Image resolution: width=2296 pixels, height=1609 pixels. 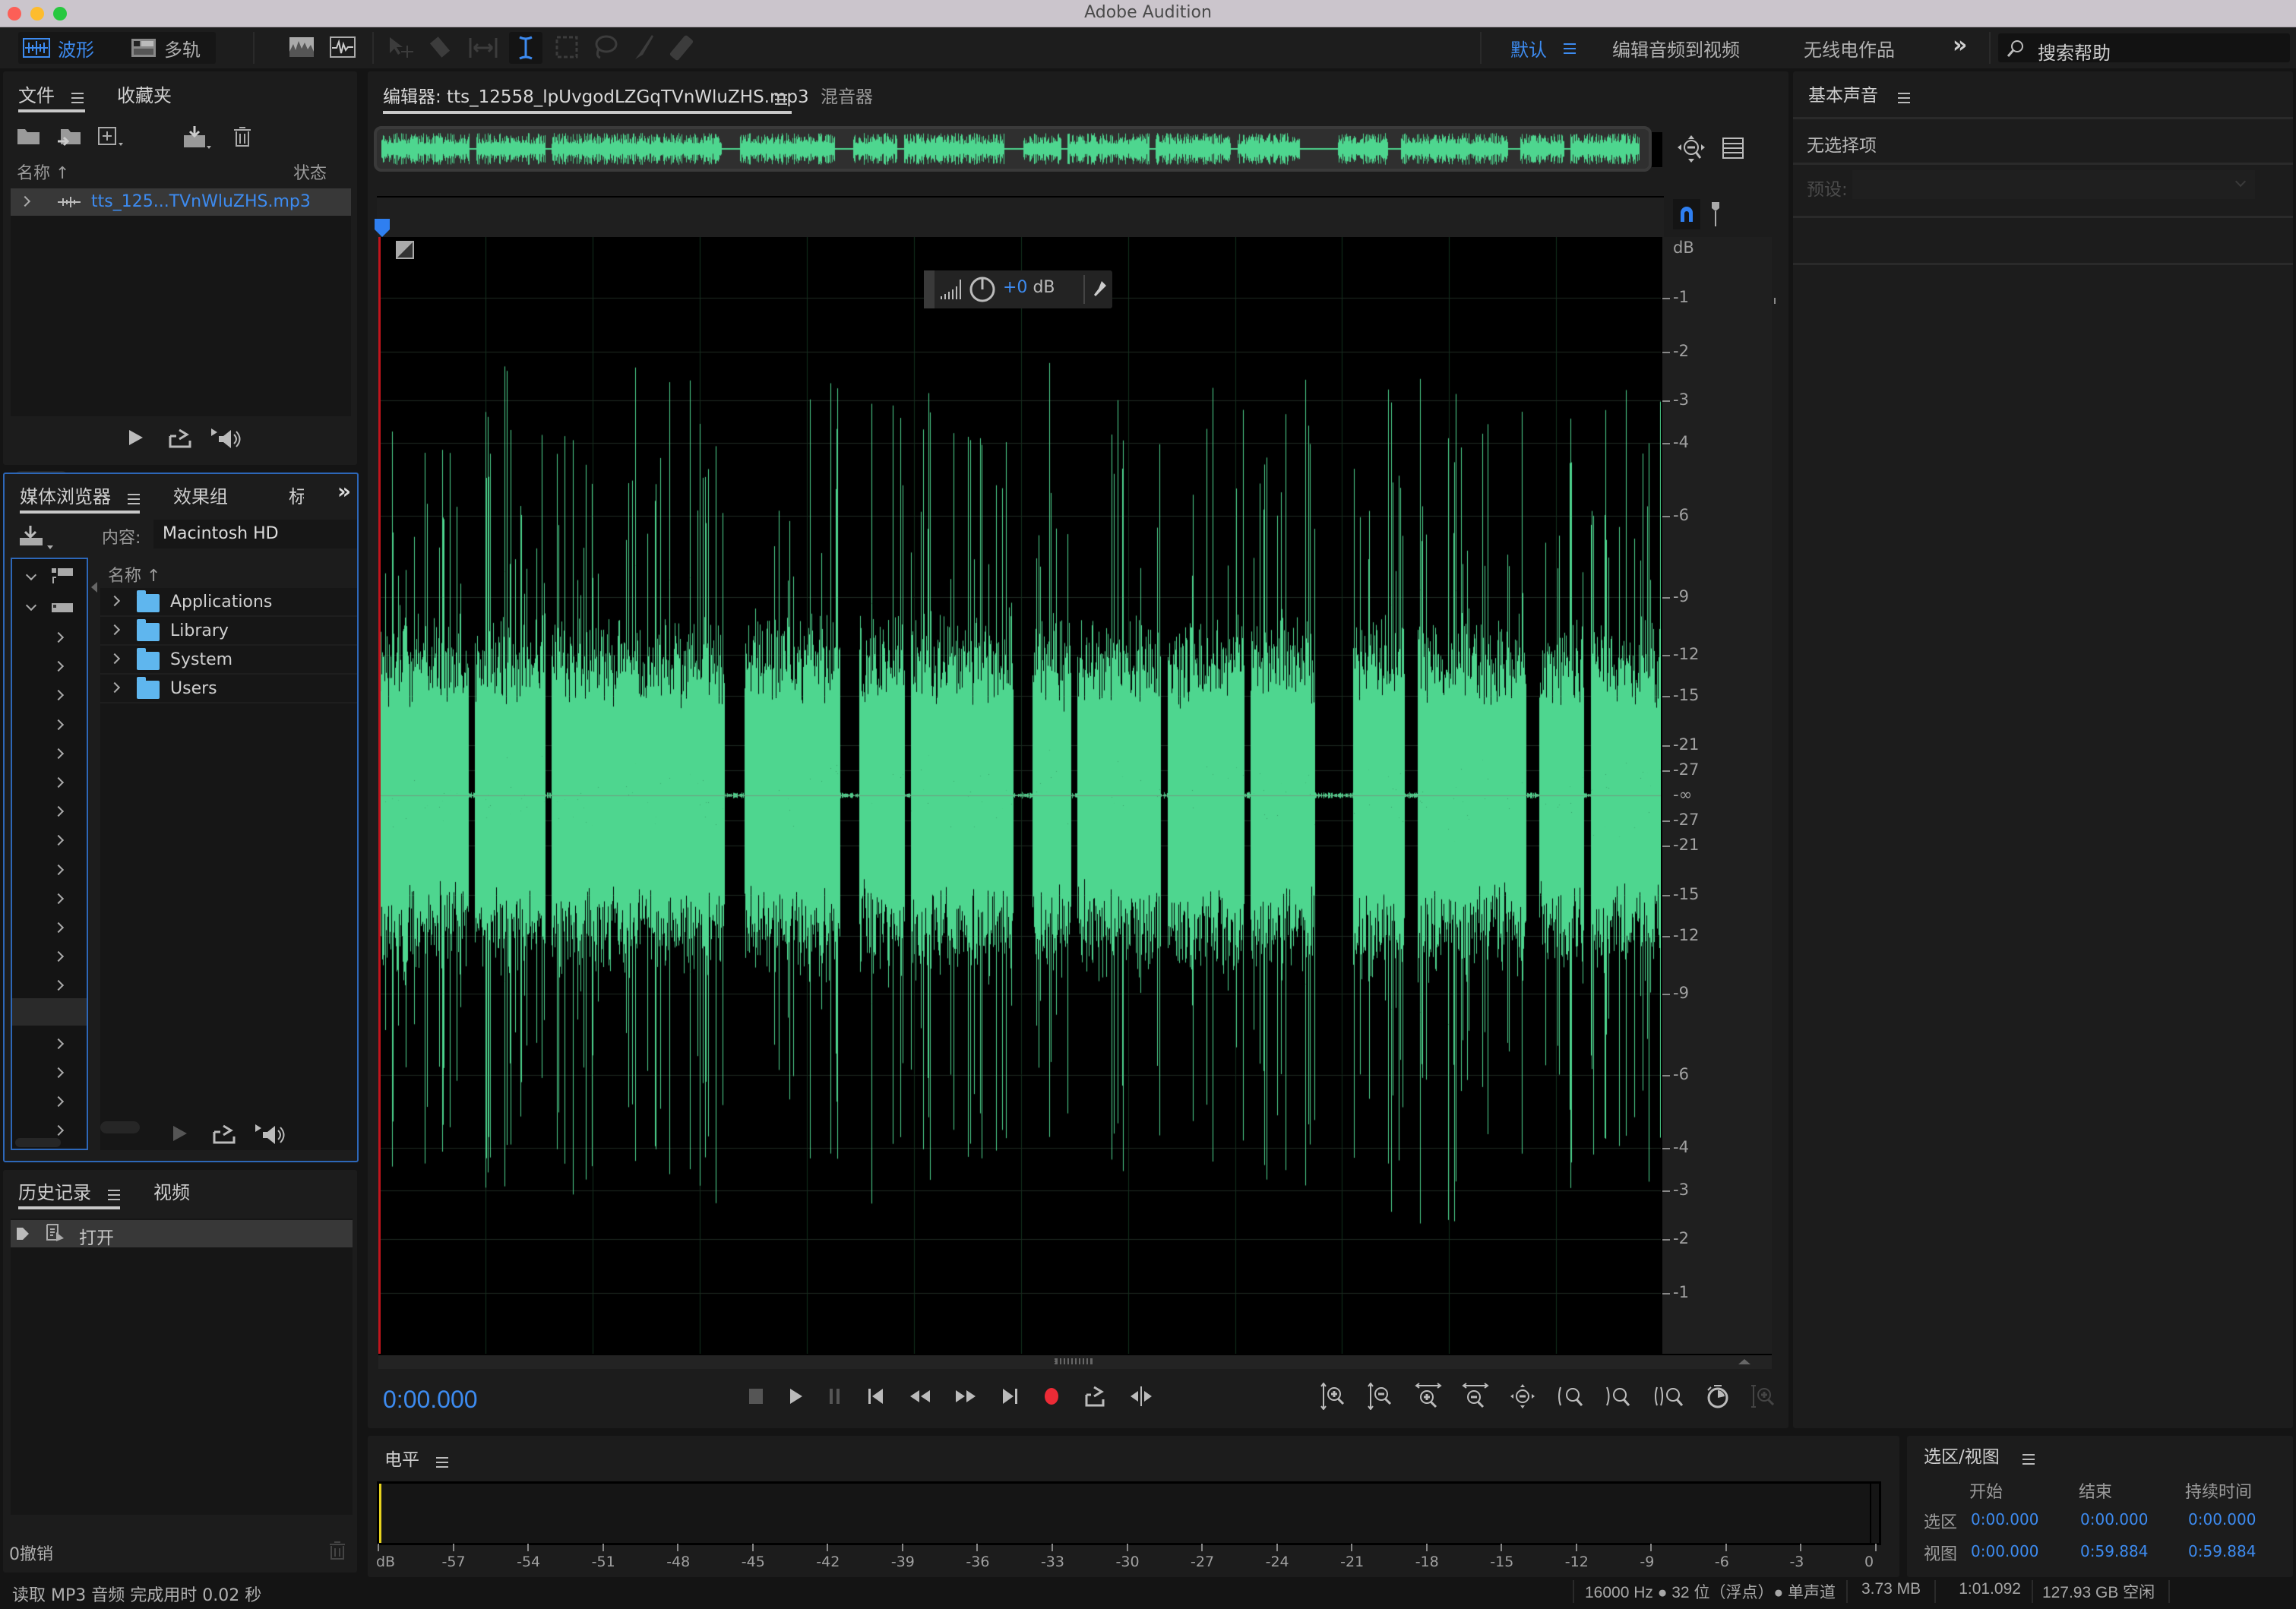 What do you see at coordinates (29, 136) in the screenshot?
I see `open-file-icon` at bounding box center [29, 136].